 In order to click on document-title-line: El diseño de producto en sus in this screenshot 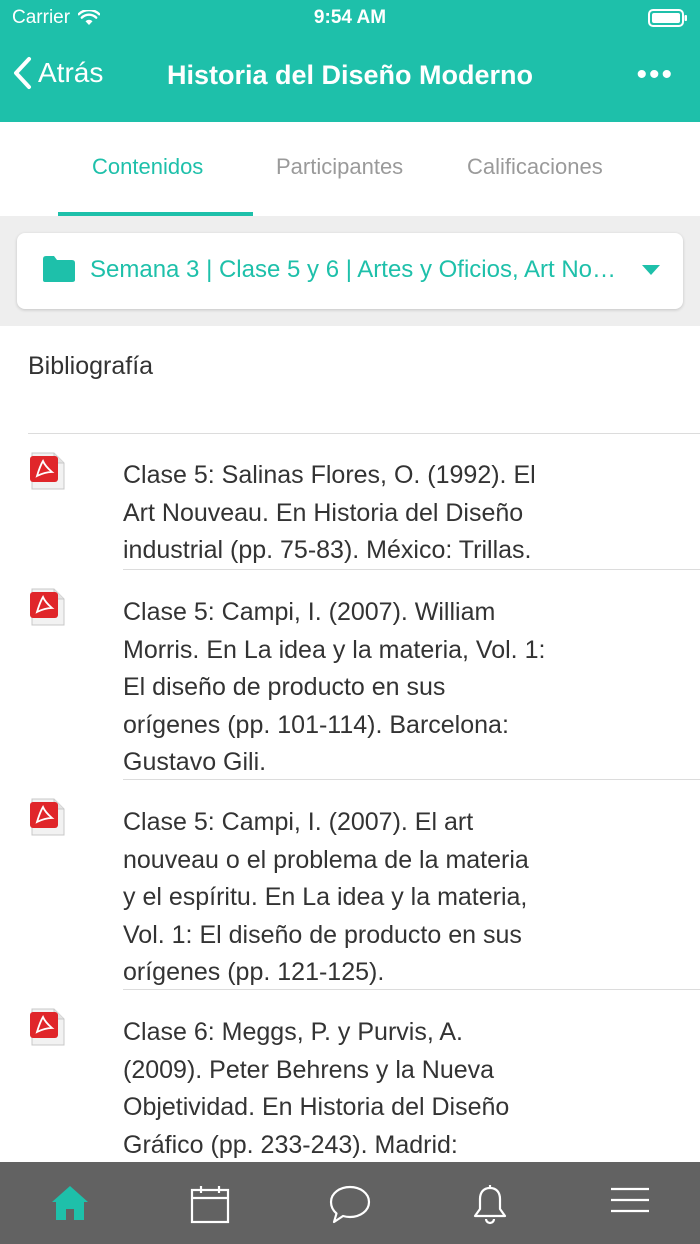, I will do `click(284, 687)`.